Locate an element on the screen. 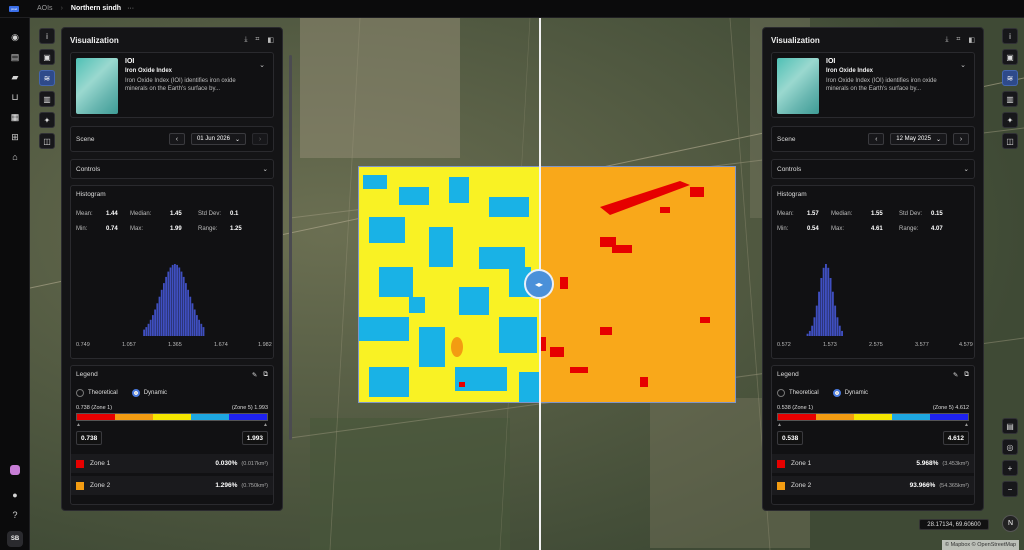 This screenshot has height=550, width=1024. app-icon is located at coordinates (15, 470).